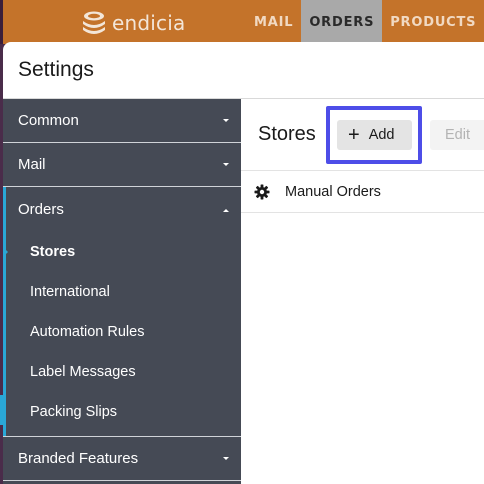 This screenshot has width=484, height=484. Describe the element at coordinates (122, 252) in the screenshot. I see `sidebar-item-stores: Stores` at that location.